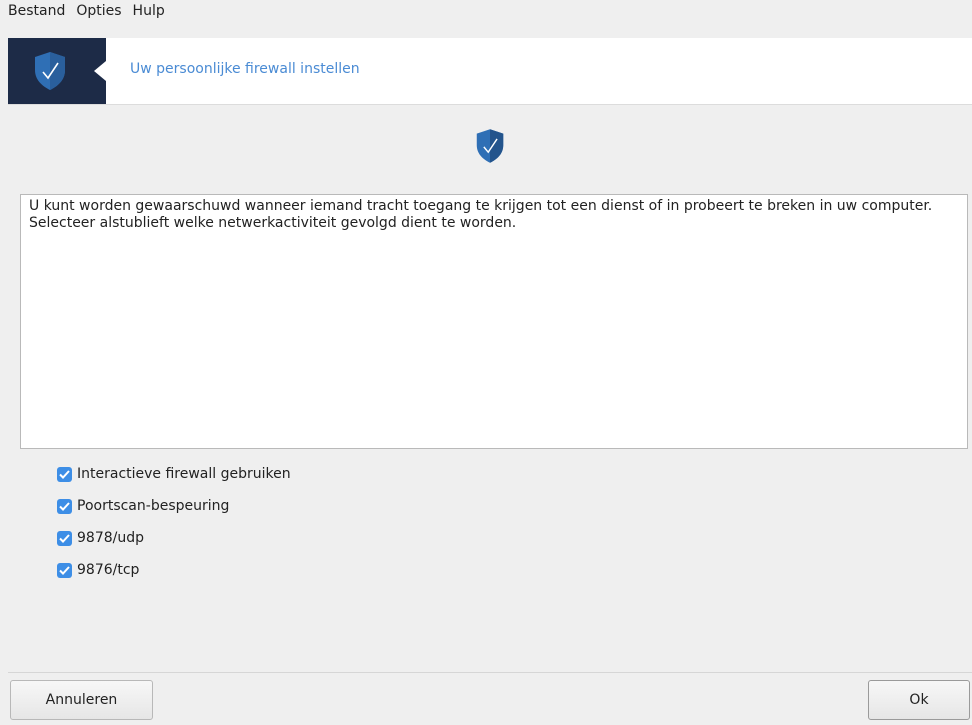 The image size is (972, 725). What do you see at coordinates (184, 474) in the screenshot?
I see `option-label: Interactieve firewall gebruiken` at bounding box center [184, 474].